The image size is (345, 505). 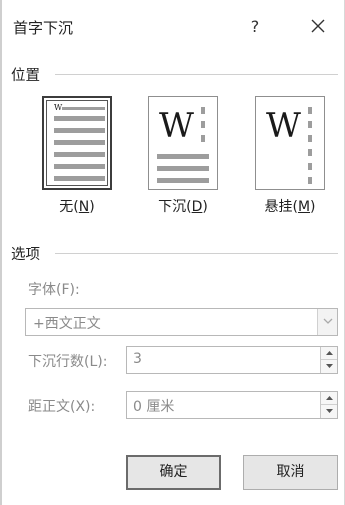 I want to click on distance-increment, so click(x=329, y=398).